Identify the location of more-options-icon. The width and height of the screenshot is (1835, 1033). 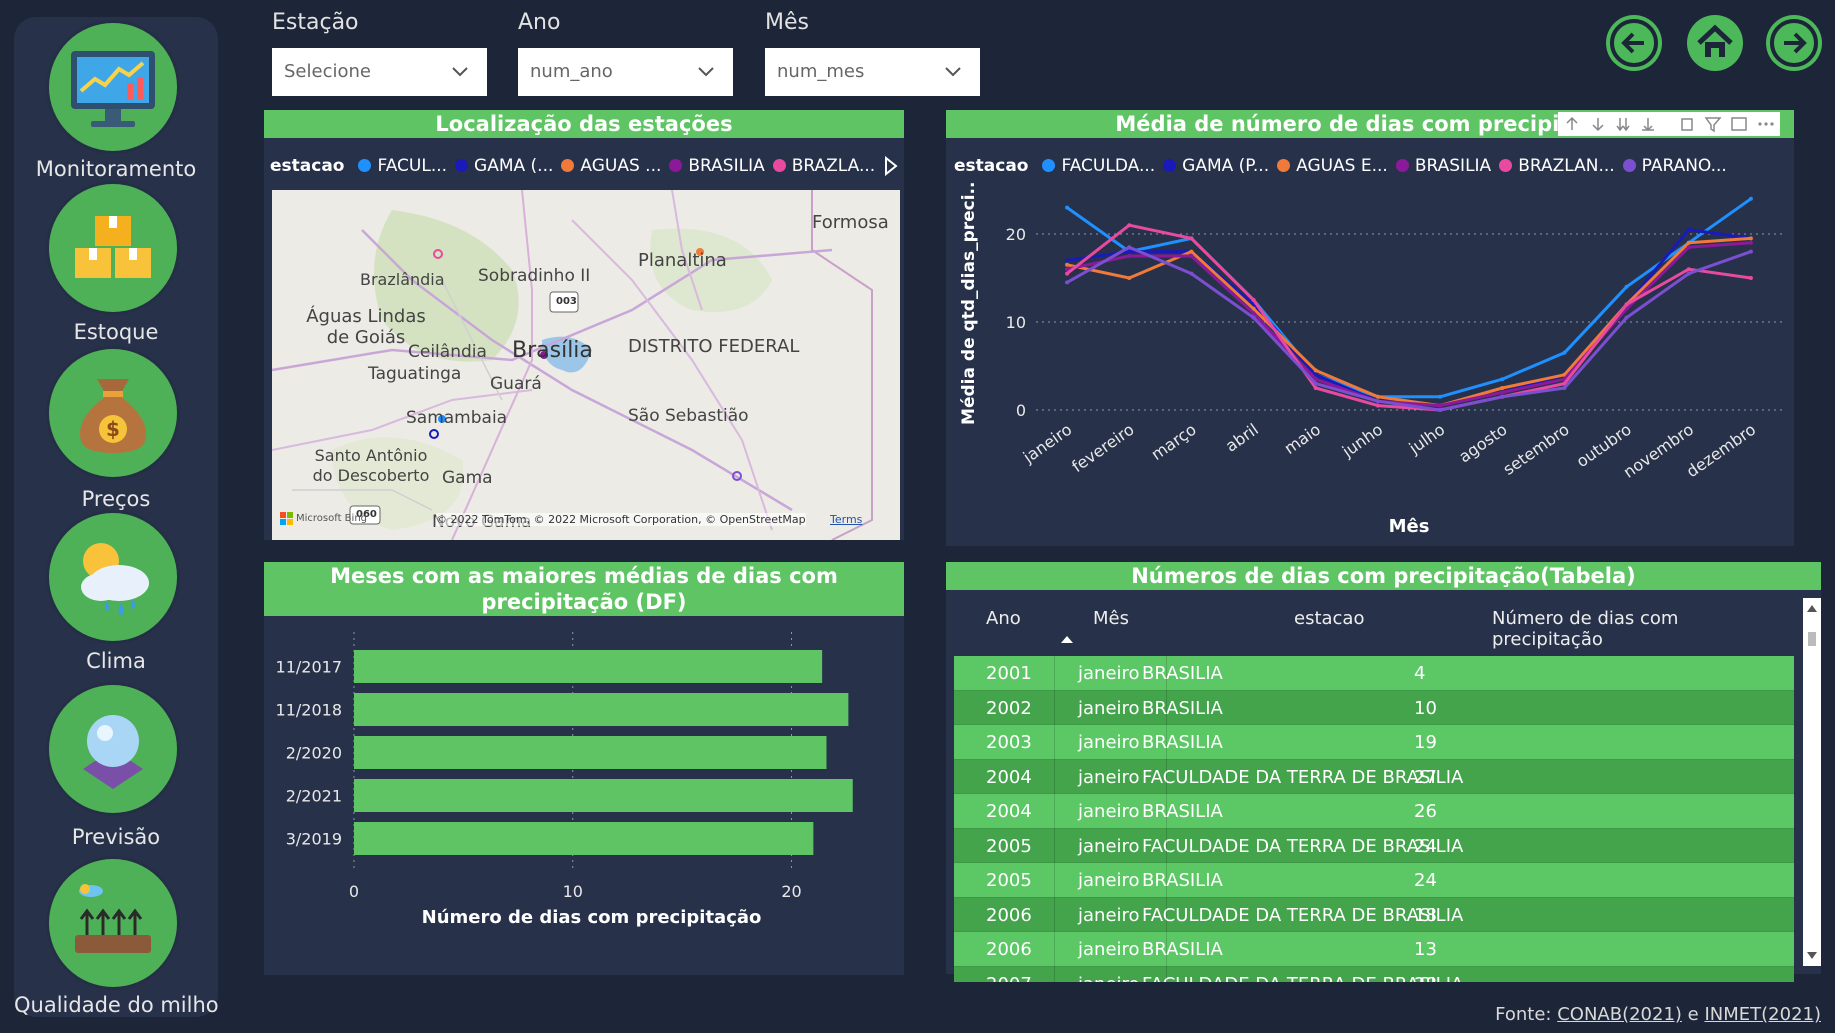
(1766, 124).